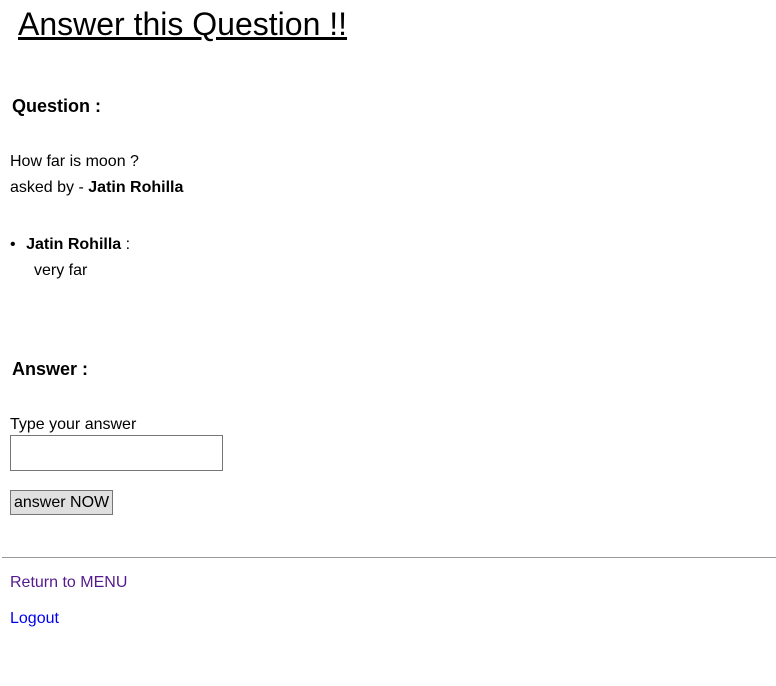 This screenshot has height=686, width=776. I want to click on asked-by-label: asked by -, so click(49, 187).